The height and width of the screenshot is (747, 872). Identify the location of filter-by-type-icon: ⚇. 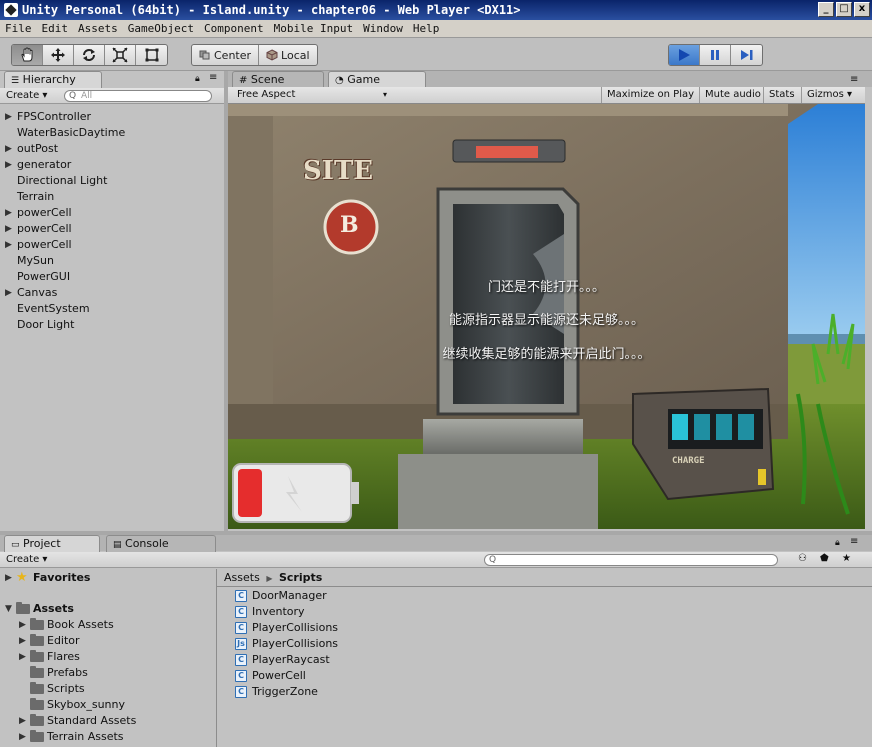
(802, 558).